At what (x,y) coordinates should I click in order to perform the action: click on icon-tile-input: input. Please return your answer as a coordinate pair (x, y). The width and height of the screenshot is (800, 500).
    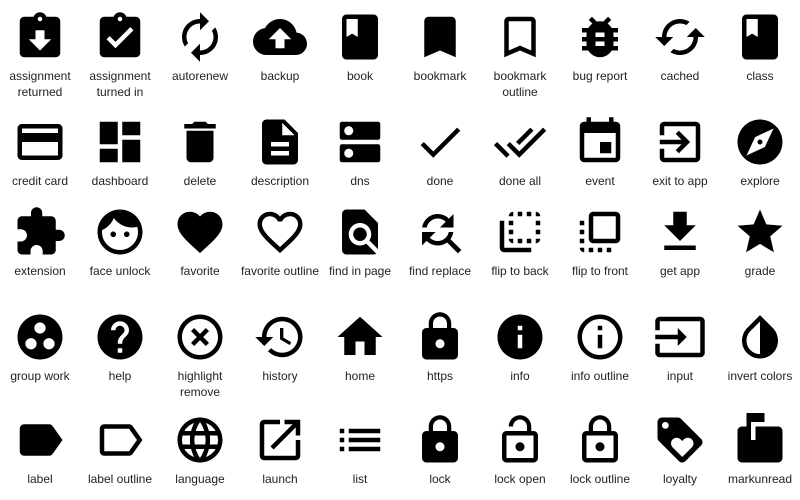
    Looking at the image, I should click on (680, 347).